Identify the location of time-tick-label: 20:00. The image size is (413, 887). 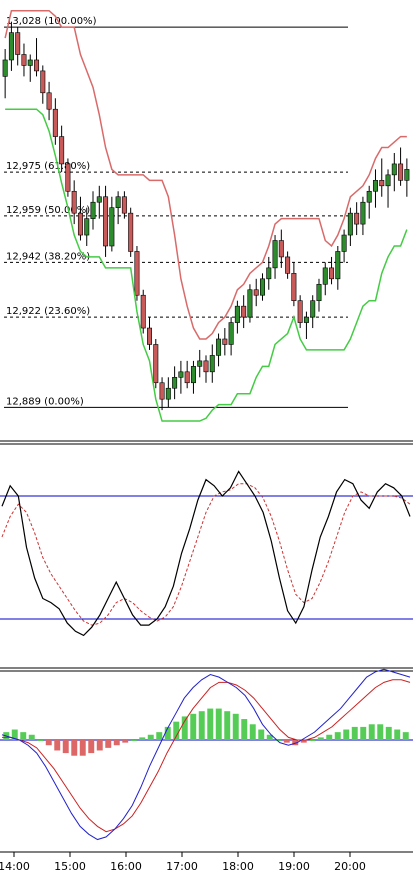
(350, 866).